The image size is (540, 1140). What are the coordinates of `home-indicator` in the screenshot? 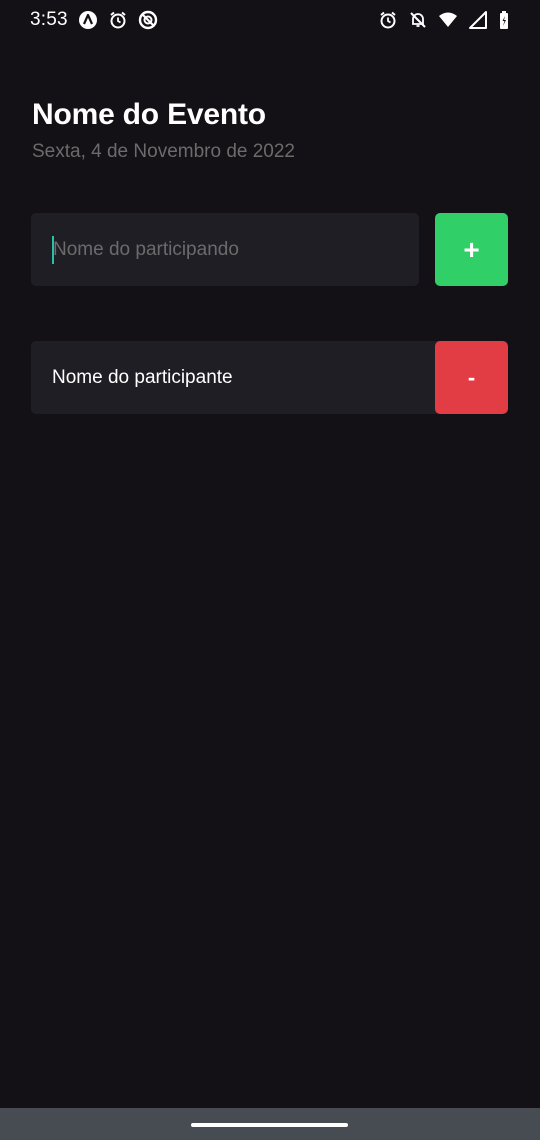 It's located at (269, 1125).